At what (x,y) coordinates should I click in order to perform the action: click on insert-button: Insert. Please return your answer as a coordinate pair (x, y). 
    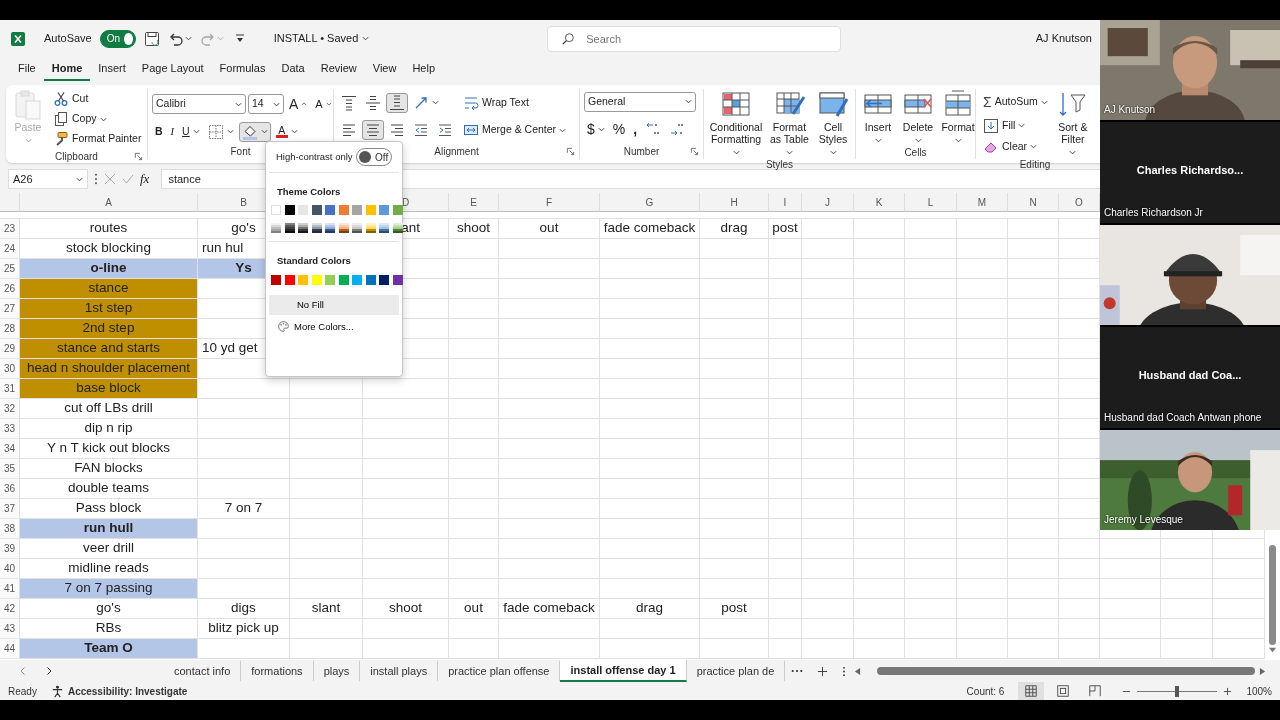
    Looking at the image, I should click on (878, 117).